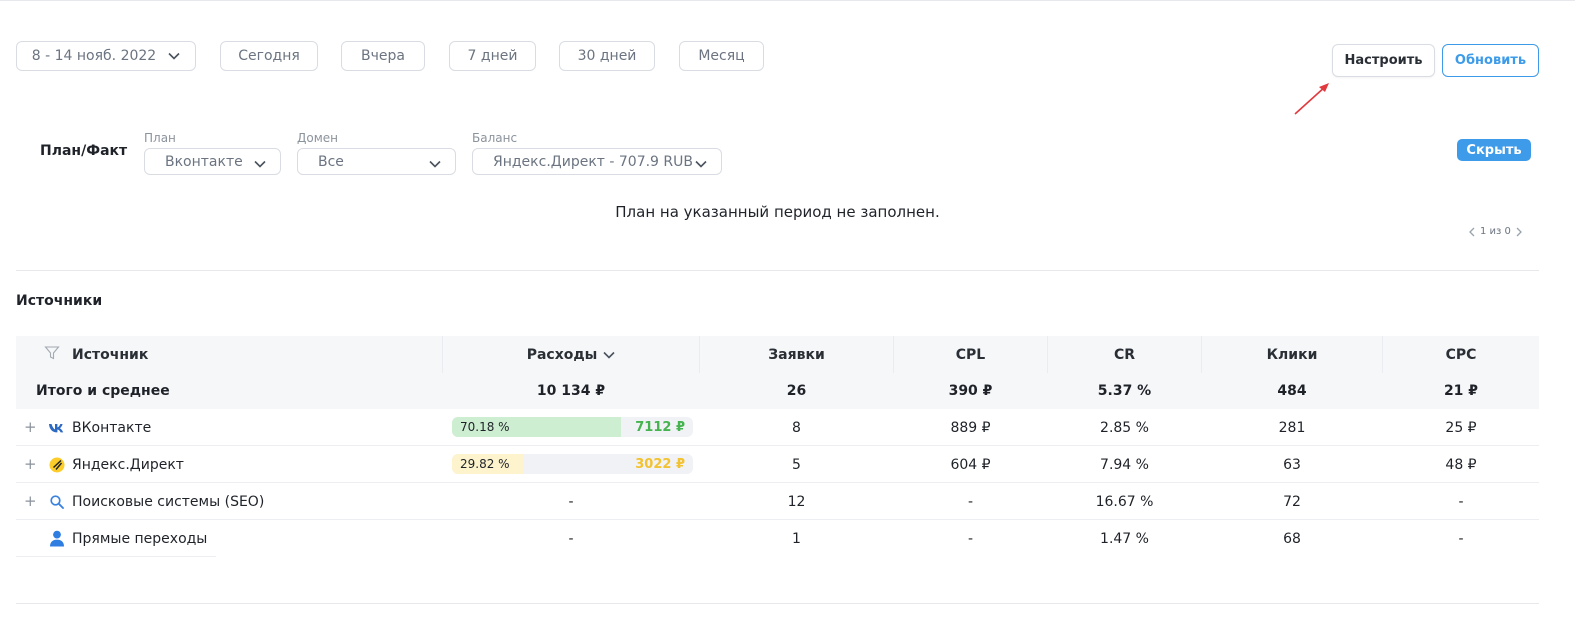 The height and width of the screenshot is (618, 1575). What do you see at coordinates (572, 464) in the screenshot?
I see `expenses-share-bar: 29.82 % 3022 ₽` at bounding box center [572, 464].